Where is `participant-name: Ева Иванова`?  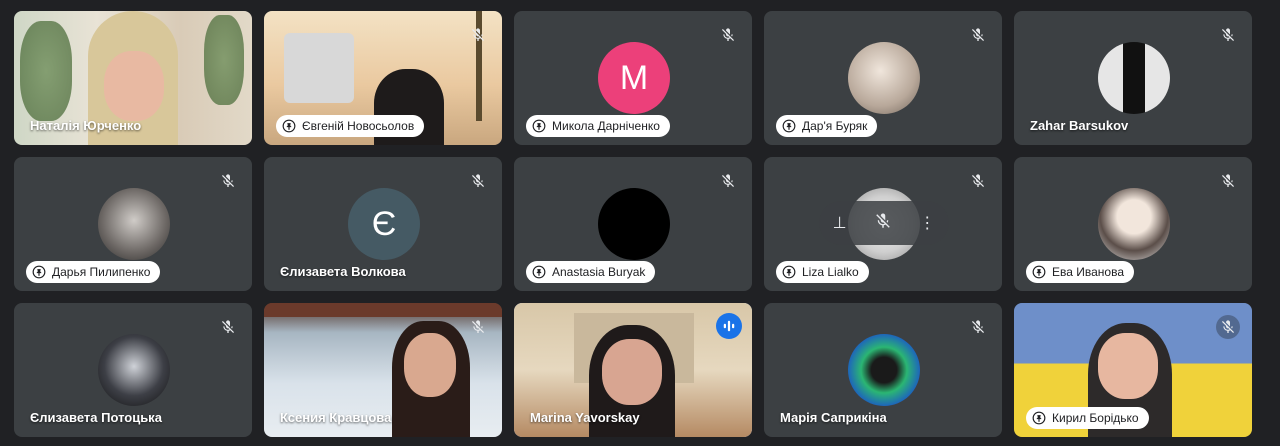
participant-name: Ева Иванова is located at coordinates (1088, 272).